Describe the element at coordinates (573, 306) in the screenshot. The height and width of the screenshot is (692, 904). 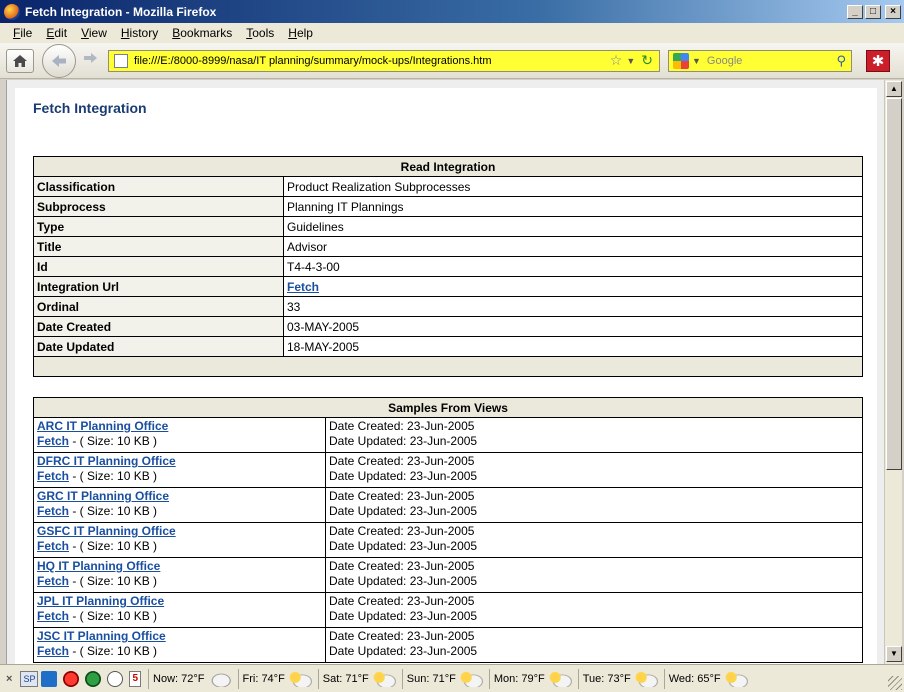
I see `info-value: 33` at that location.